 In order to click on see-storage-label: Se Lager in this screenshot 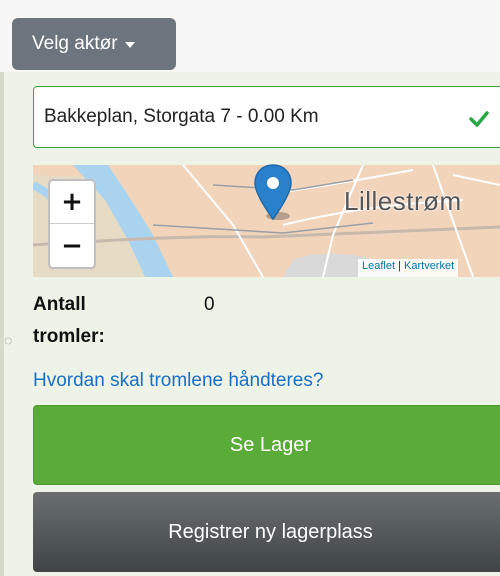, I will do `click(270, 444)`.